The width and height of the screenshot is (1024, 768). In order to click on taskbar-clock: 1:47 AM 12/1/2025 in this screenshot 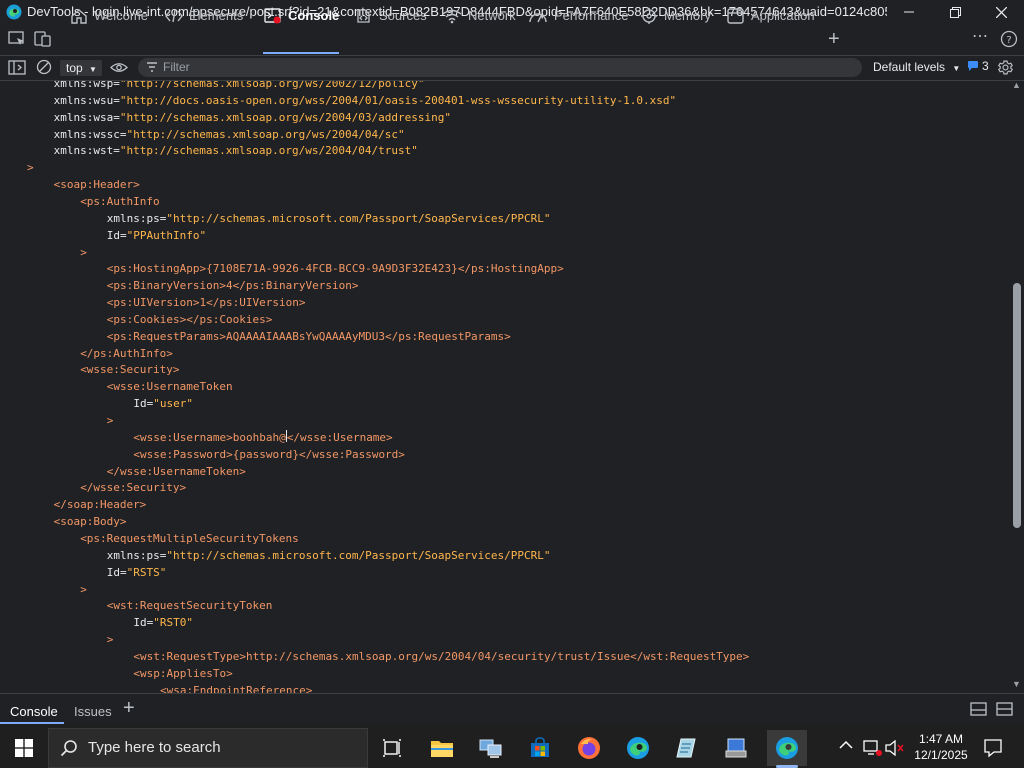, I will do `click(941, 747)`.